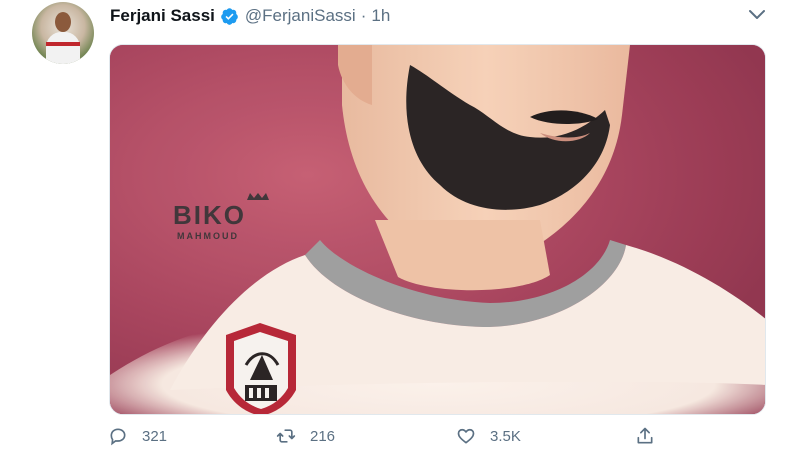 This screenshot has width=800, height=450. Describe the element at coordinates (162, 16) in the screenshot. I see `author-name: Ferjani Sassi` at that location.